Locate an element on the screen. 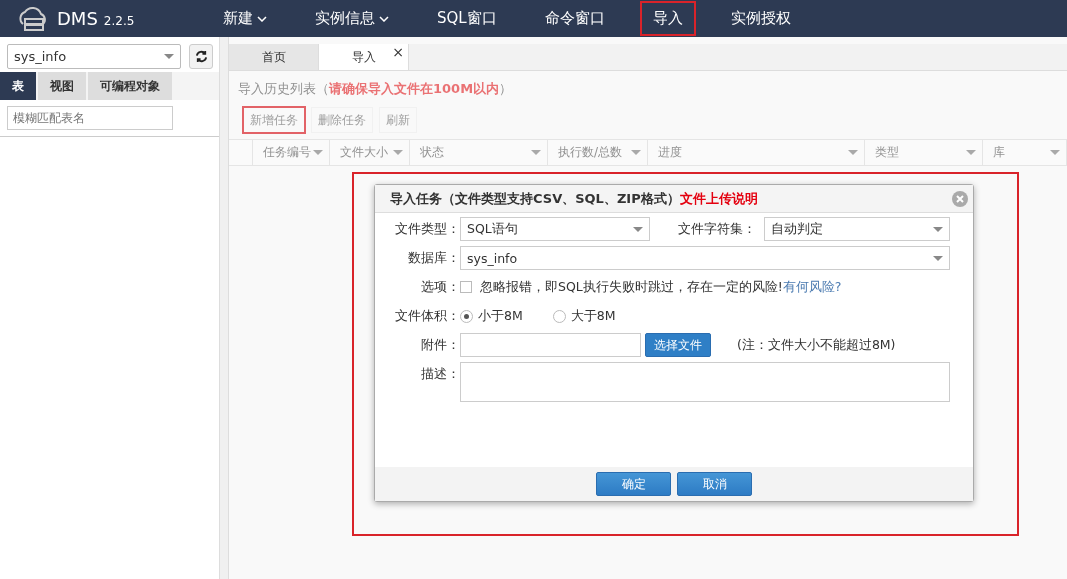 This screenshot has height=579, width=1067. refresh-icon is located at coordinates (201, 56).